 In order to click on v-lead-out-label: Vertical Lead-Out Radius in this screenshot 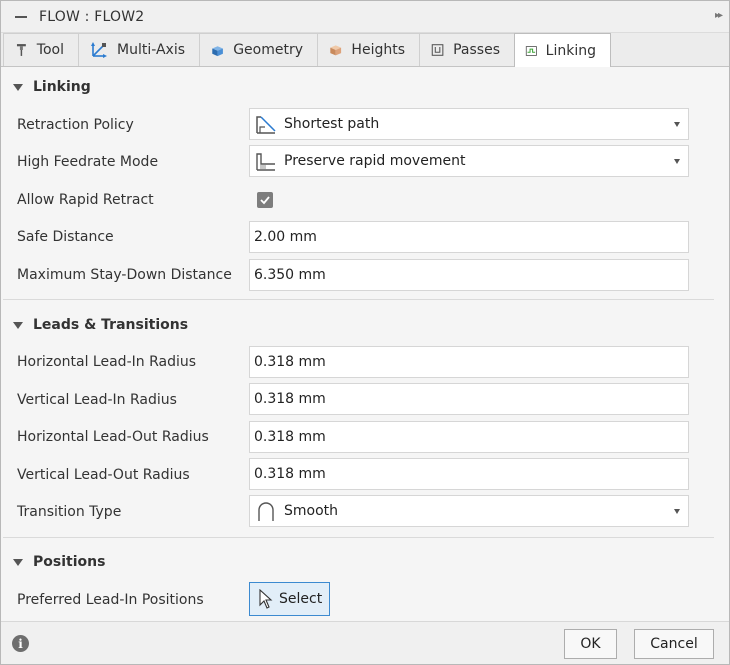, I will do `click(103, 475)`.